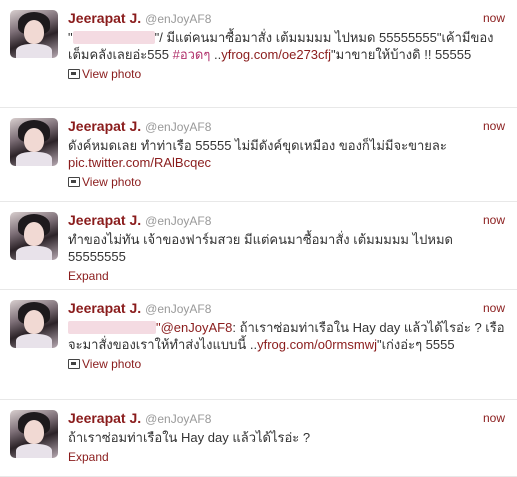 The image size is (517, 477). Describe the element at coordinates (416, 344) in the screenshot. I see `tweet-text-part: "เก่งอ่ะๆ 5555` at that location.